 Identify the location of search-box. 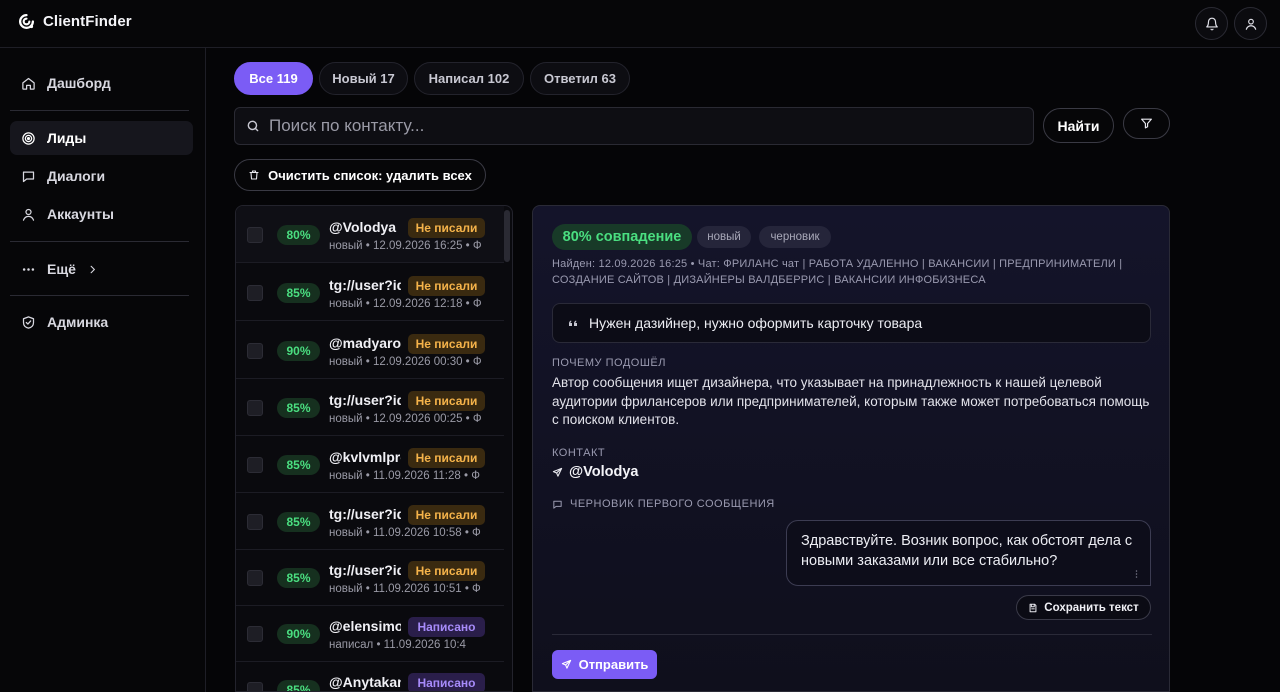
(634, 126).